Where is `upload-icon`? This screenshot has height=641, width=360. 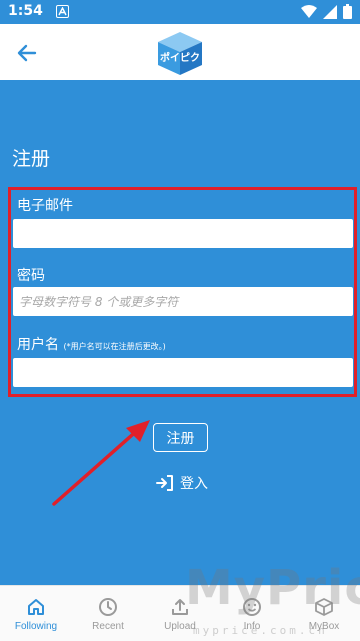 upload-icon is located at coordinates (180, 606).